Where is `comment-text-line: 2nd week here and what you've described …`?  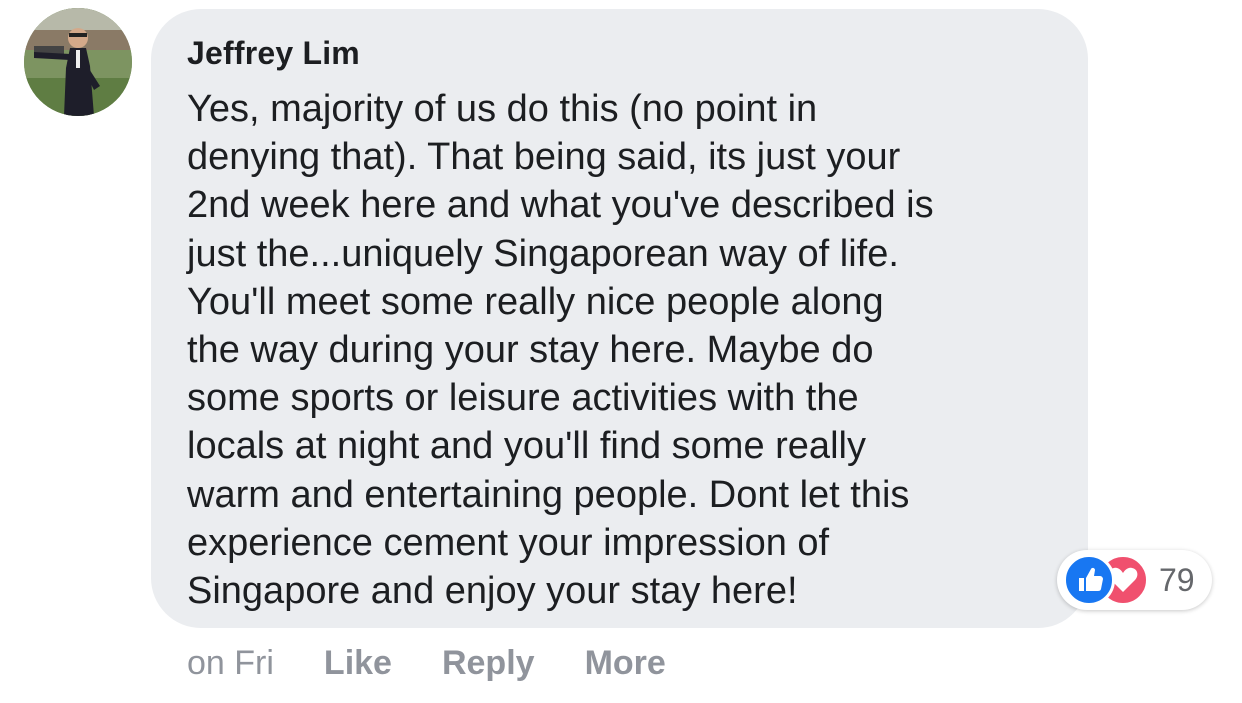
comment-text-line: 2nd week here and what you've described … is located at coordinates (560, 205).